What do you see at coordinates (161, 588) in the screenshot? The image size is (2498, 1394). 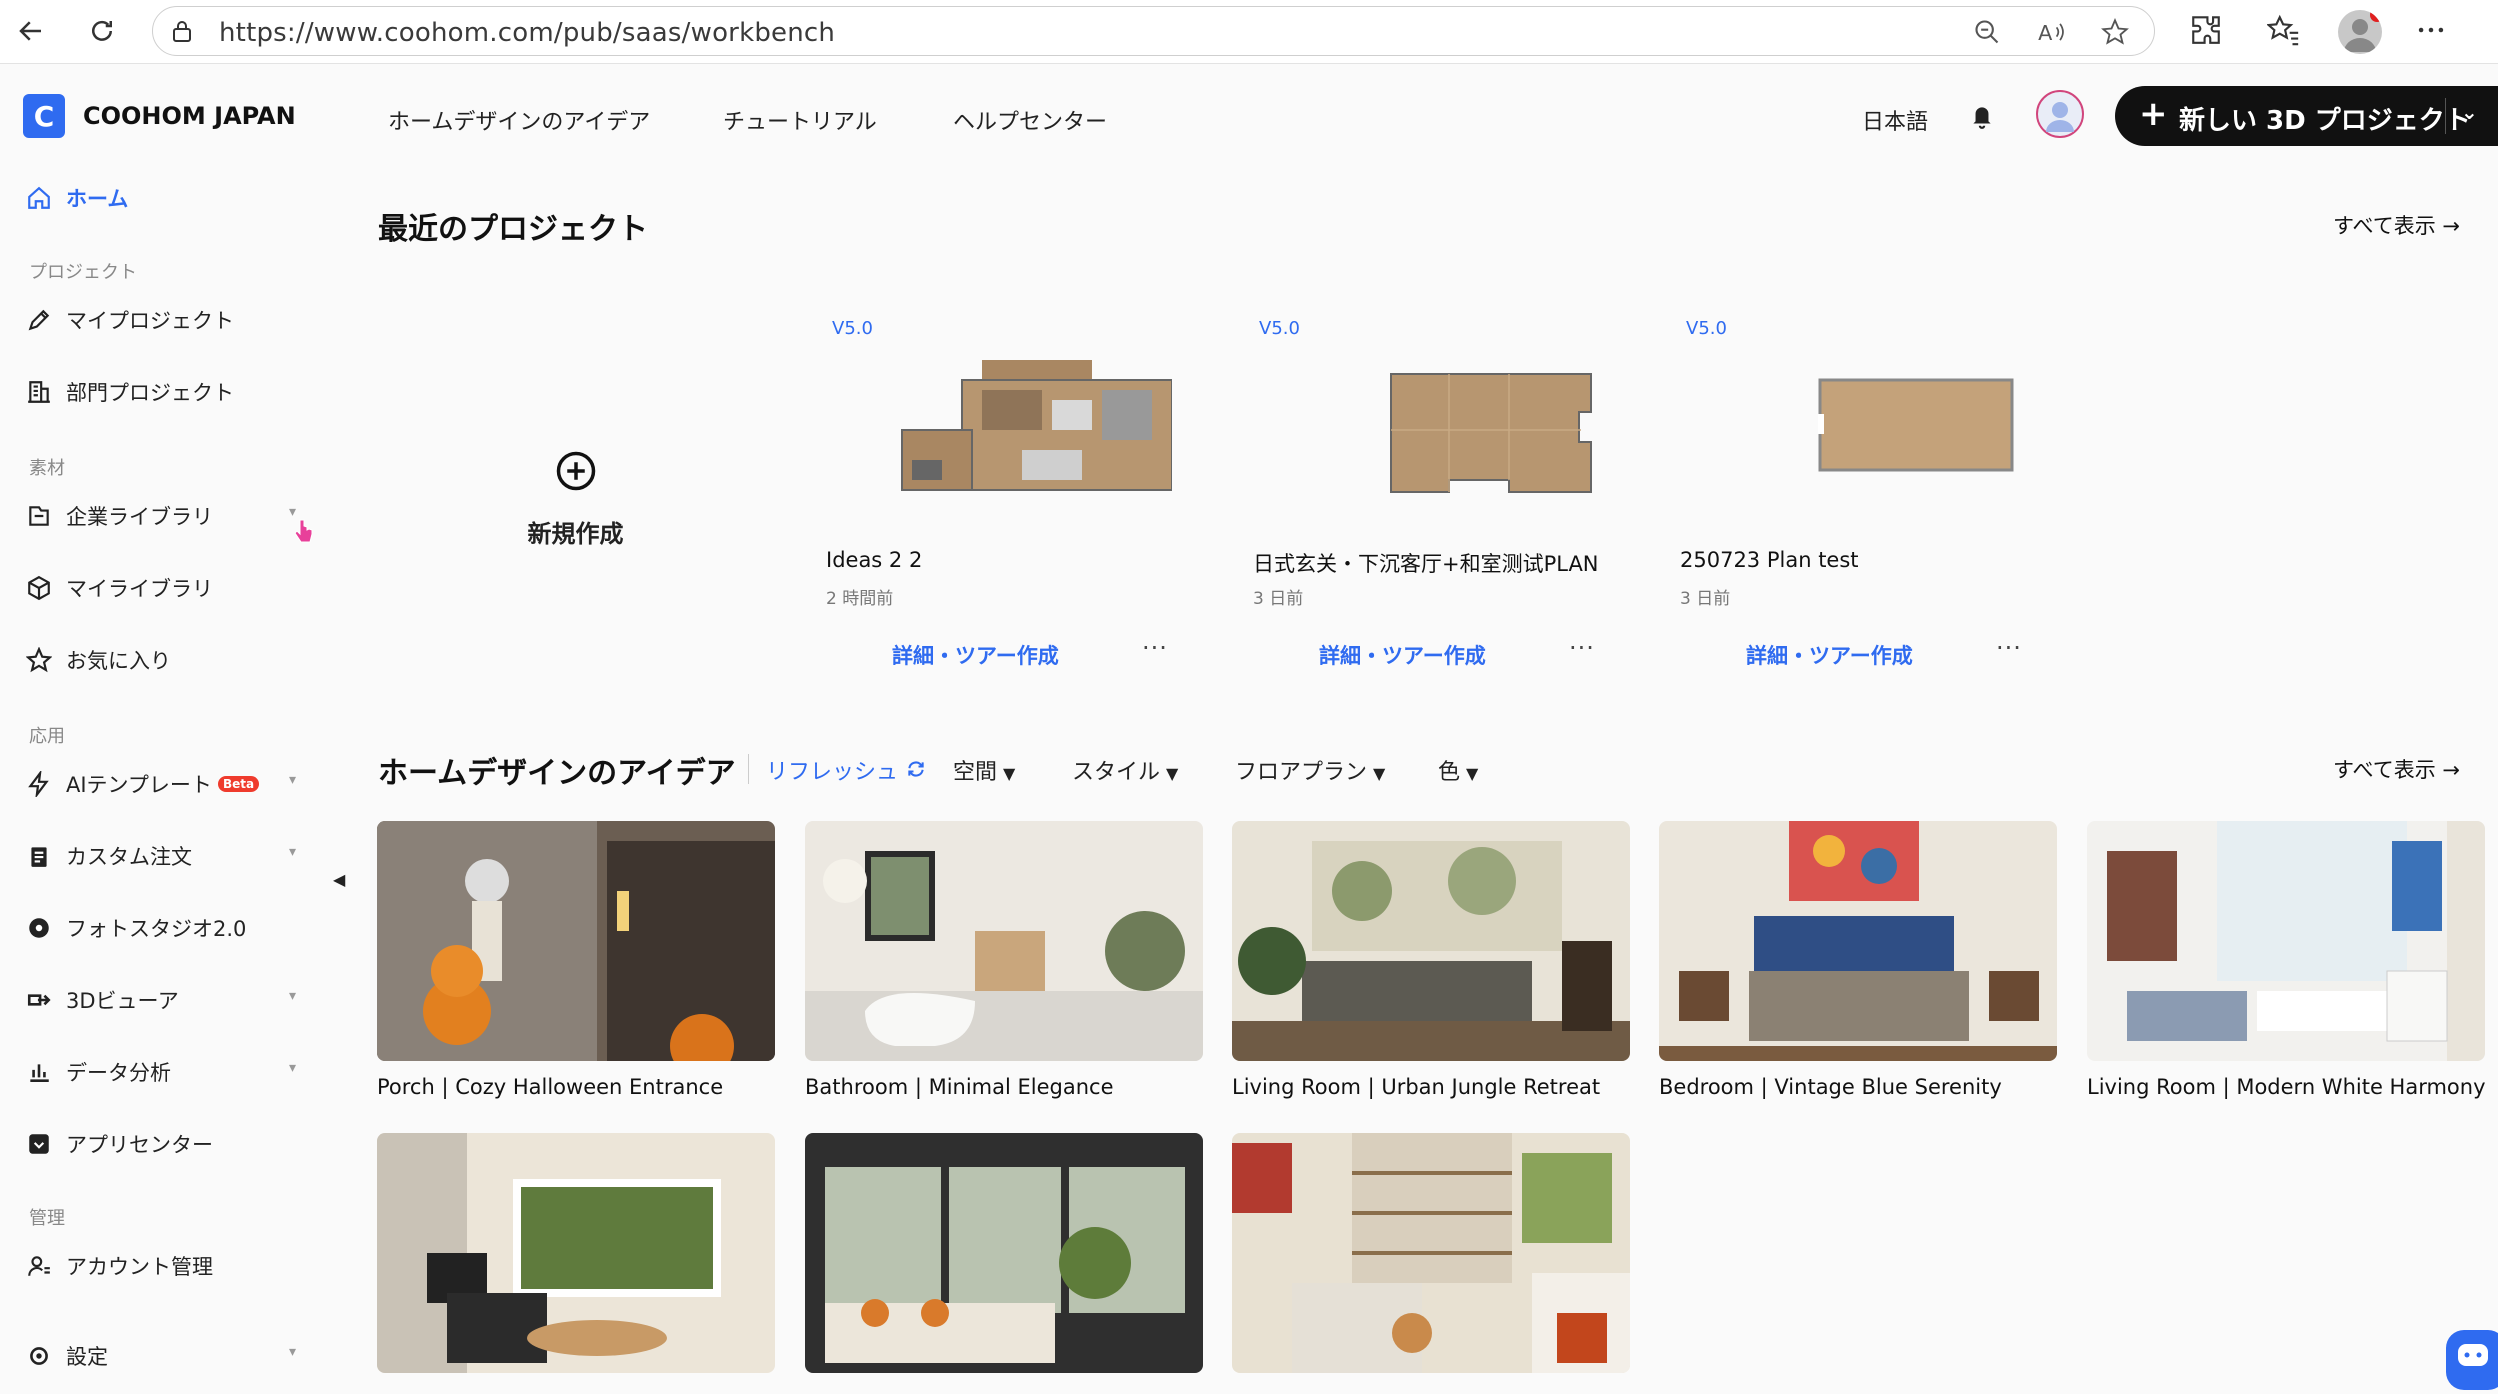 I see `sidebar-item-my-library: マイライブラリ` at bounding box center [161, 588].